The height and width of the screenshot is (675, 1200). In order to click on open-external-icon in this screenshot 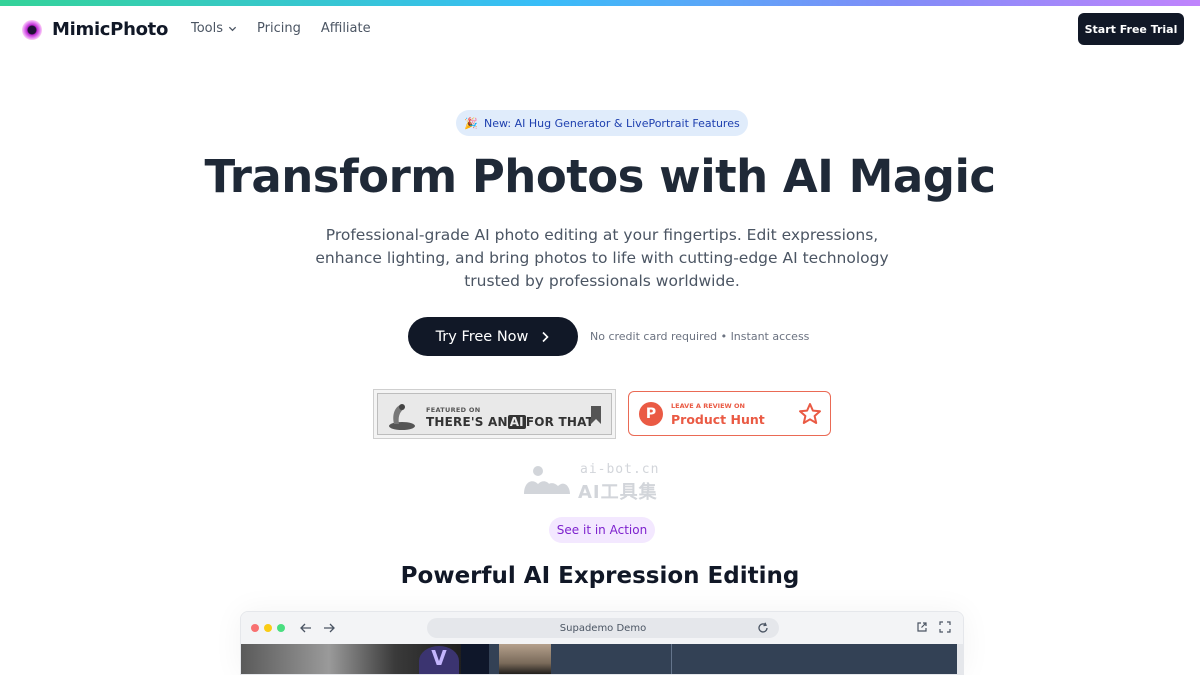, I will do `click(922, 627)`.